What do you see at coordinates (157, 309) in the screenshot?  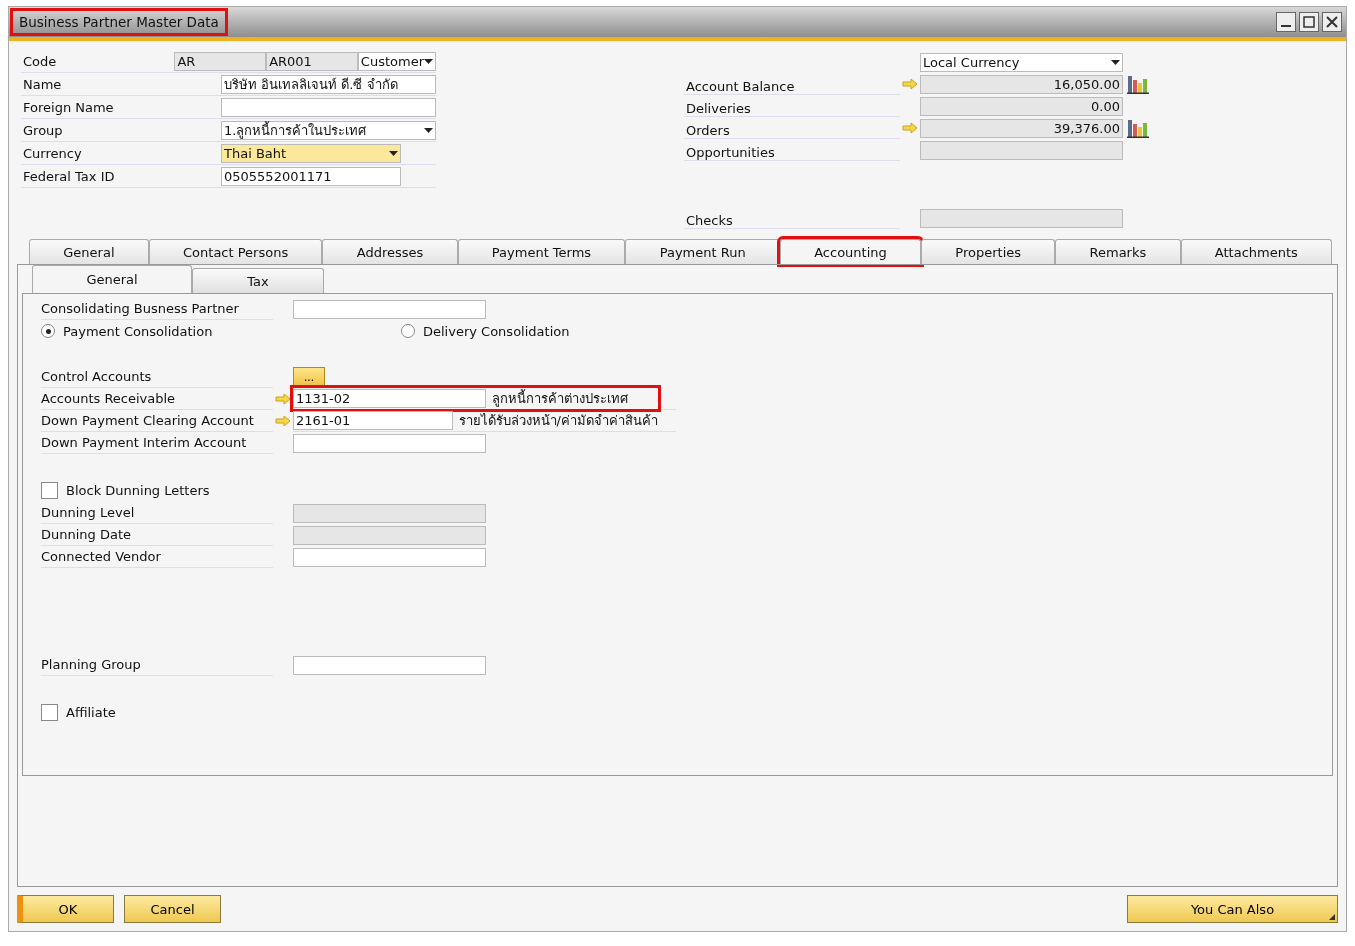 I see `field-label: Consolidating Busness Partner` at bounding box center [157, 309].